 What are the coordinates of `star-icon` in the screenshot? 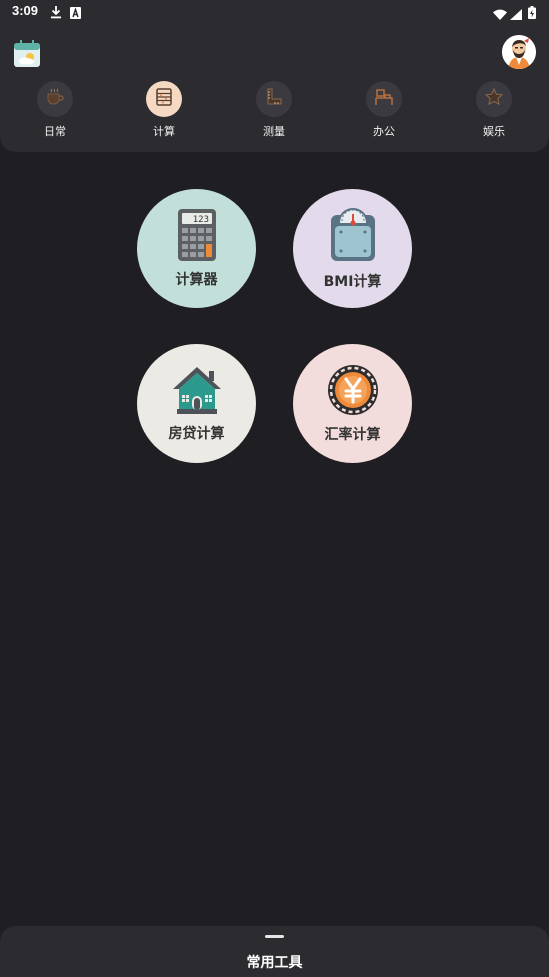 It's located at (494, 99).